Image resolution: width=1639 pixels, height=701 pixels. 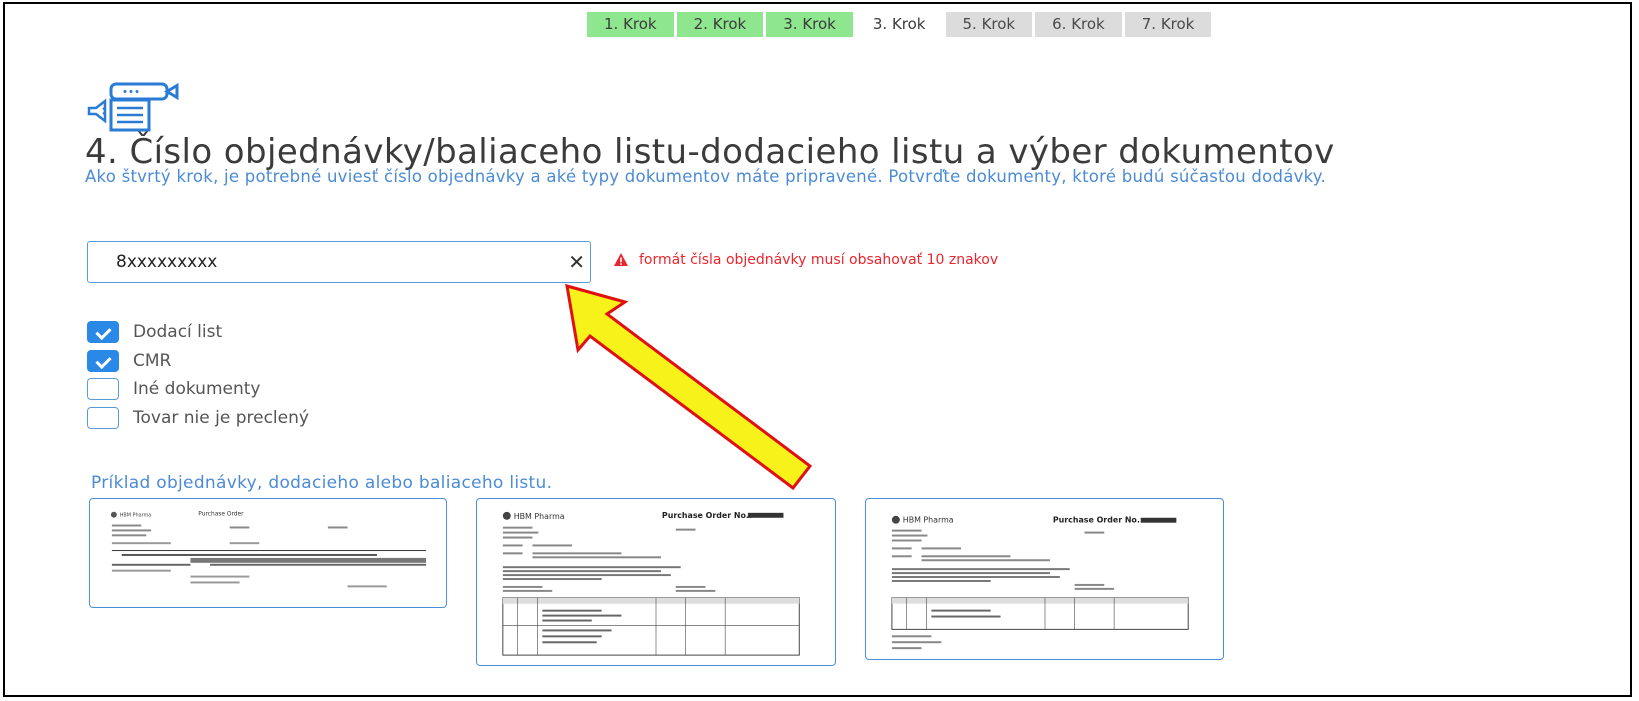 I want to click on step-3-tab: 3. Krok, so click(x=809, y=24).